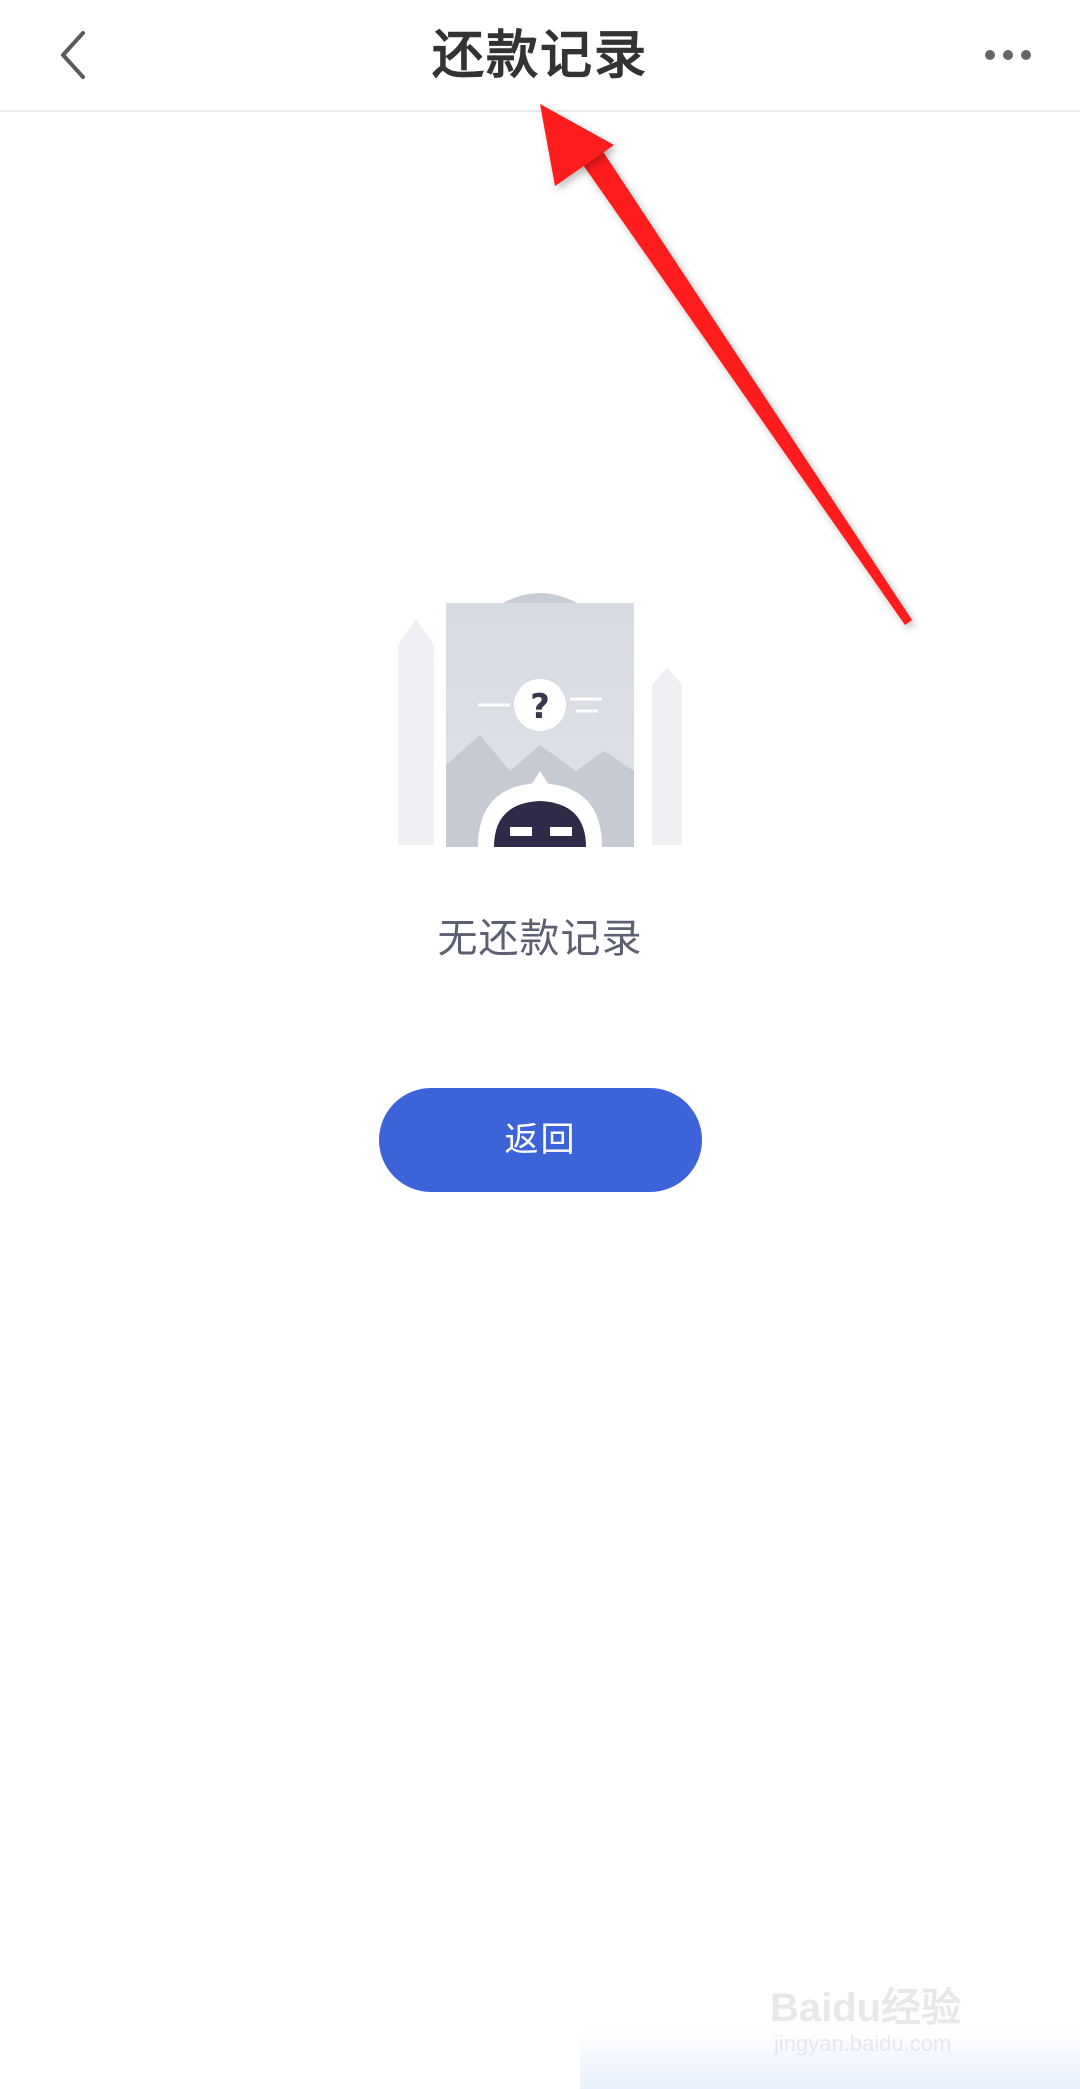  I want to click on more-dots-icon, so click(1008, 55).